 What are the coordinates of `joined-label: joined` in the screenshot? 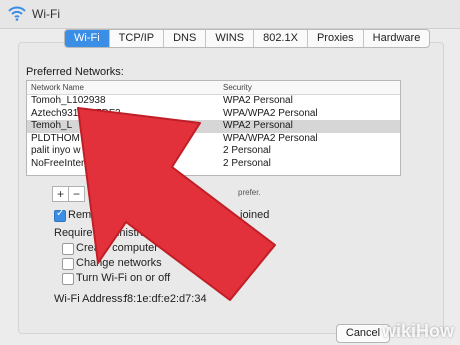 It's located at (255, 215).